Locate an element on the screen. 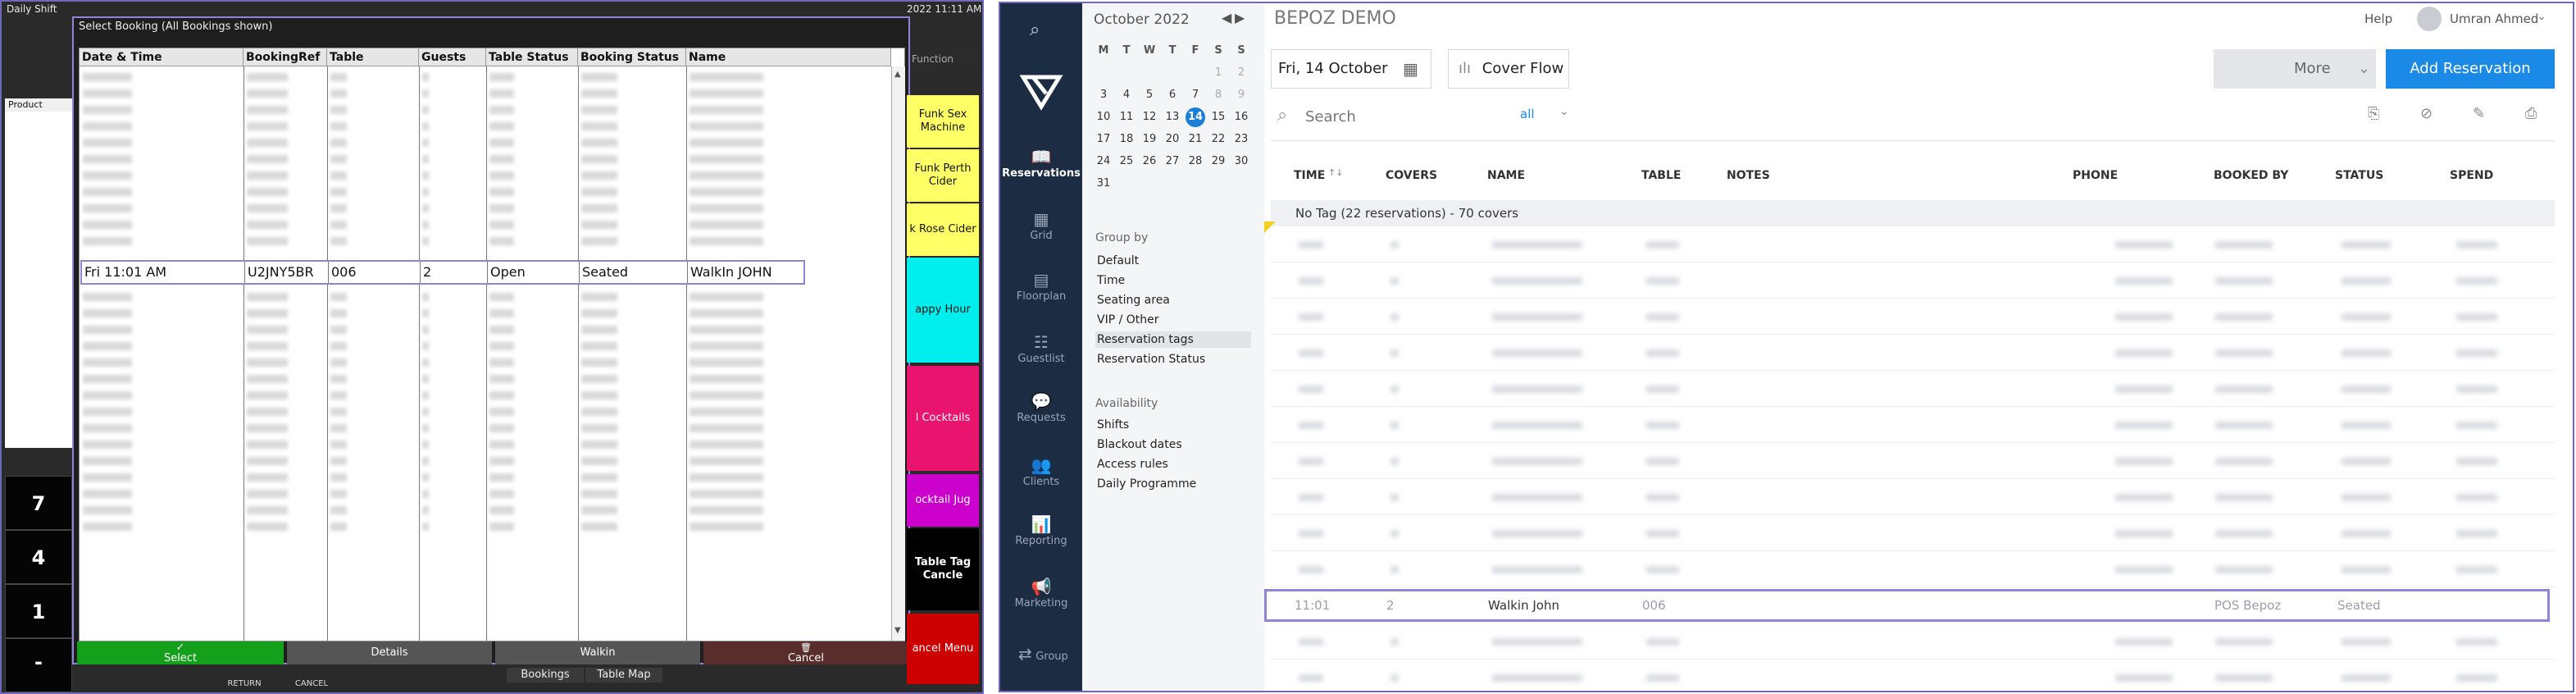  calendar-day: 1 is located at coordinates (1219, 73).